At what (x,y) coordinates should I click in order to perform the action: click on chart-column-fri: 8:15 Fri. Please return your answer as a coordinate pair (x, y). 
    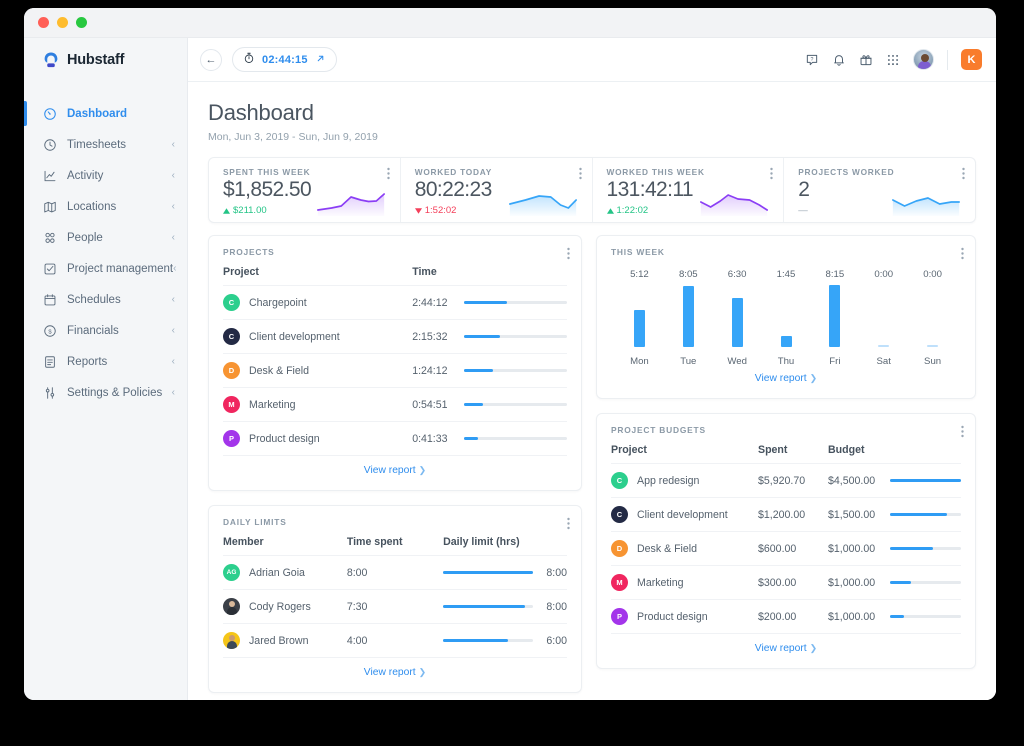
    Looking at the image, I should click on (834, 318).